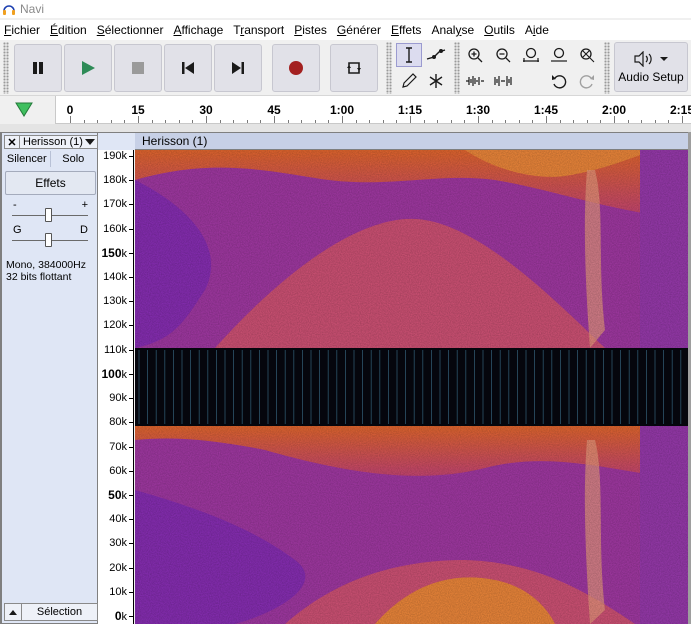 The width and height of the screenshot is (691, 624). I want to click on menu-aide: Aide, so click(538, 30).